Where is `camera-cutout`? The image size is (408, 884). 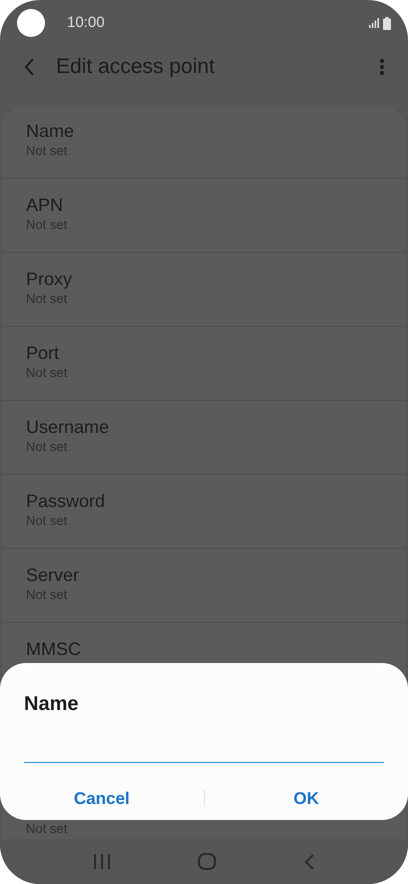 camera-cutout is located at coordinates (31, 23).